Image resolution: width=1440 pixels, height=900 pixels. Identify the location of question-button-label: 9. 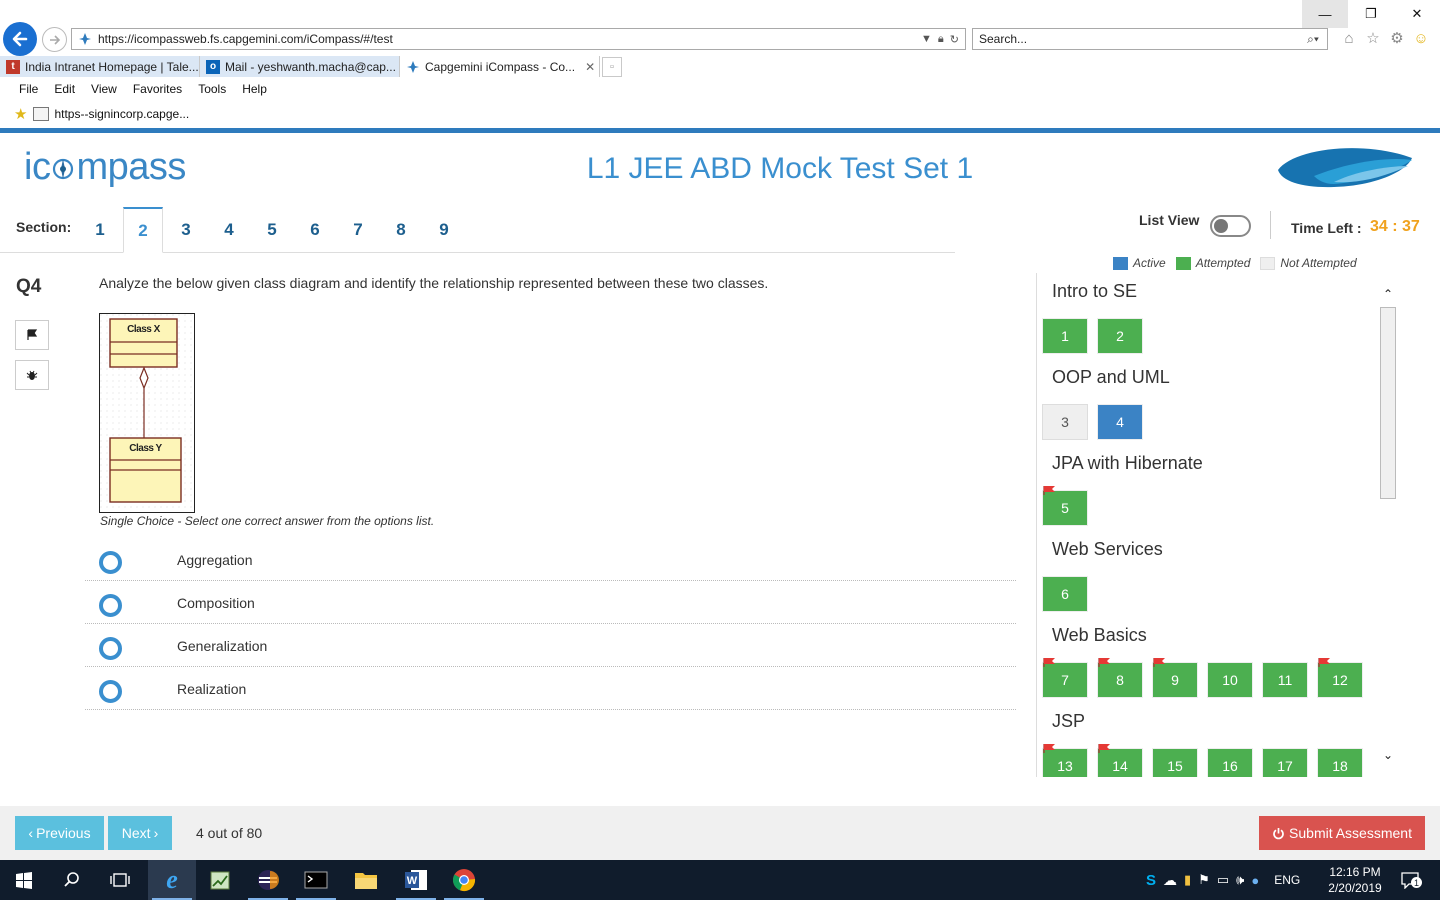
(1175, 680).